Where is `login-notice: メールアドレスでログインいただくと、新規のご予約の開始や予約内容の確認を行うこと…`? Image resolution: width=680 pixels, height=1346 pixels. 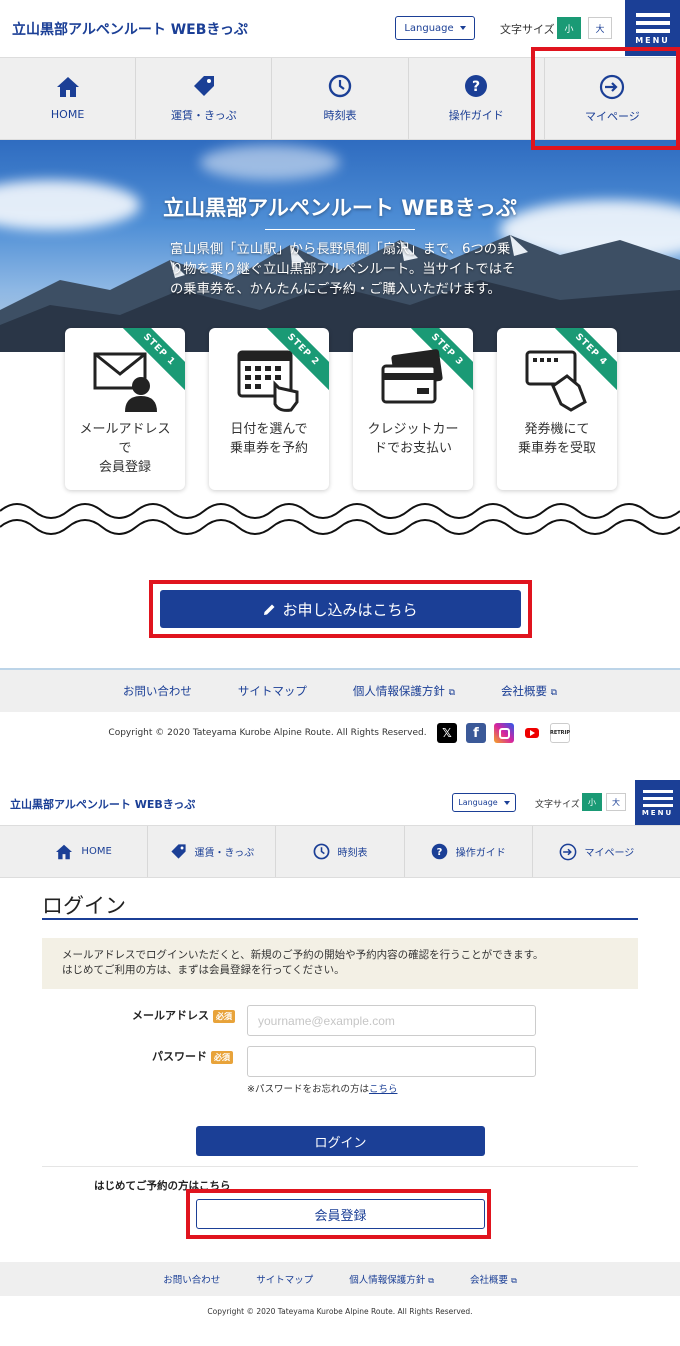 login-notice: メールアドレスでログインいただくと、新規のご予約の開始や予約内容の確認を行うこと… is located at coordinates (340, 963).